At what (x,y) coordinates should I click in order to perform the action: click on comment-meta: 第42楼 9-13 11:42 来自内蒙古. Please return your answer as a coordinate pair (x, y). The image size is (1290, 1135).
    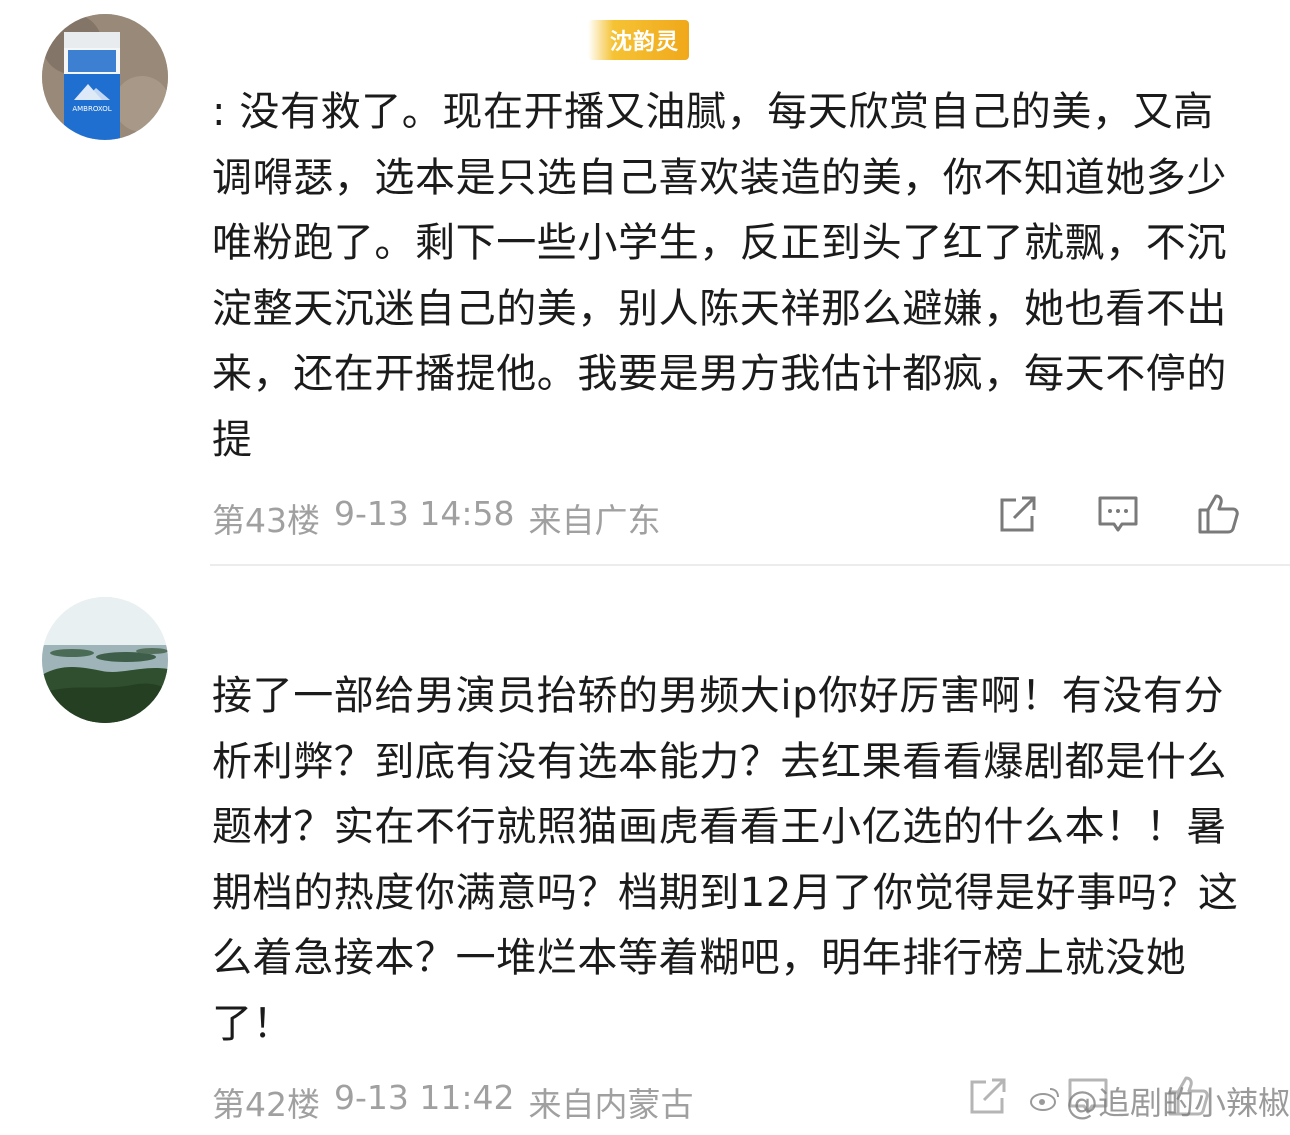
    Looking at the image, I should click on (453, 1102).